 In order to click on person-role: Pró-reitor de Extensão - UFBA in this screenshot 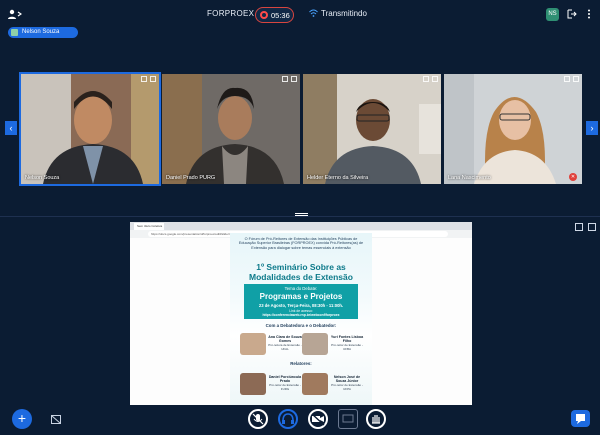, I will do `click(347, 347)`.